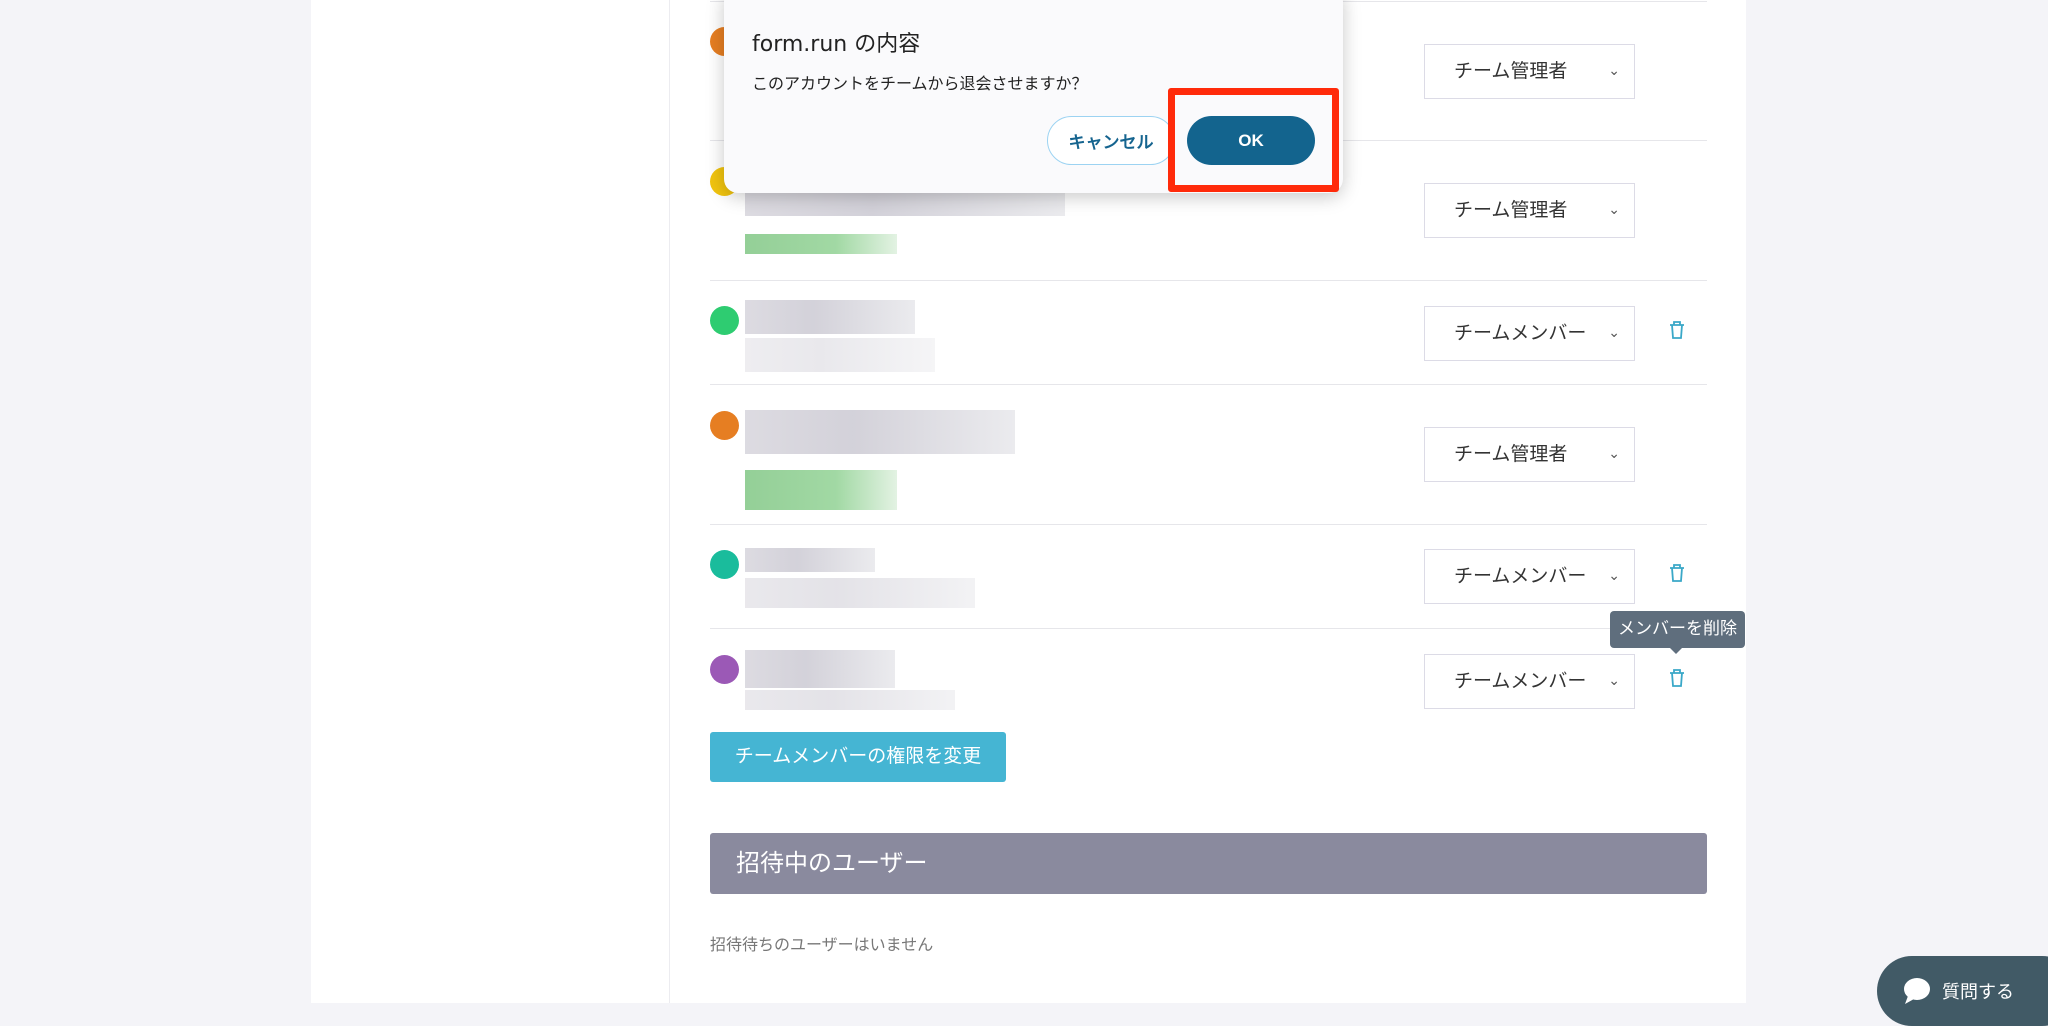 This screenshot has width=2048, height=1026. I want to click on cancel-button: キャンセル, so click(1111, 140).